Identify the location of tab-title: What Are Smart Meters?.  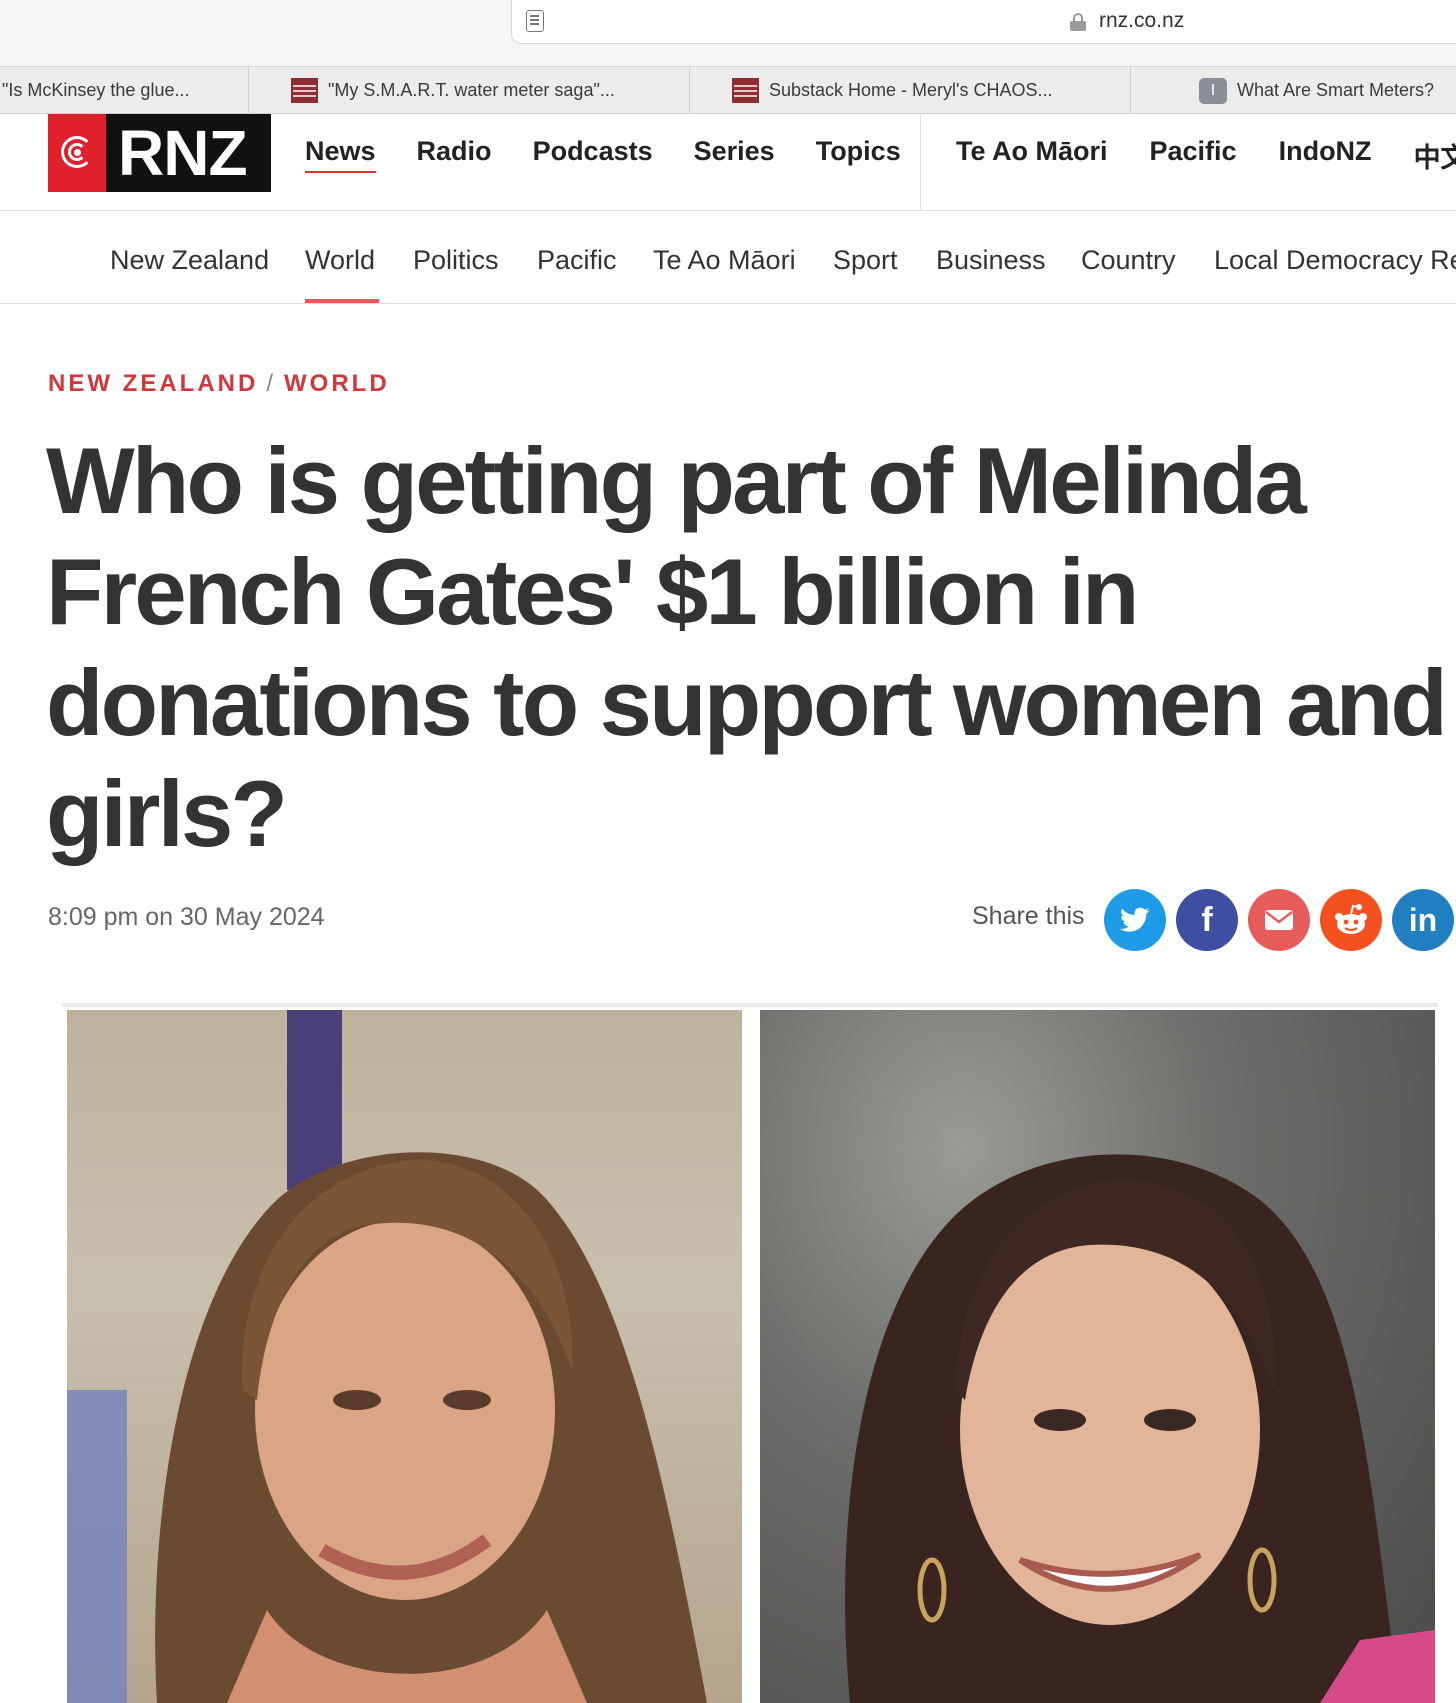
(1336, 90).